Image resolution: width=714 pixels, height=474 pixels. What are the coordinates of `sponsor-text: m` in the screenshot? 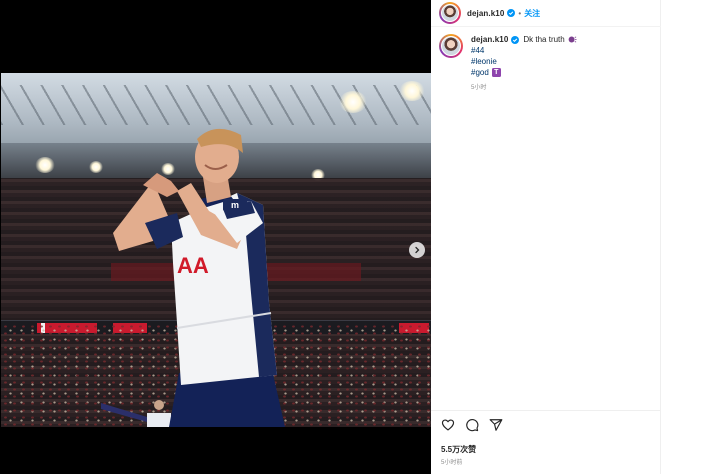 It's located at (235, 205).